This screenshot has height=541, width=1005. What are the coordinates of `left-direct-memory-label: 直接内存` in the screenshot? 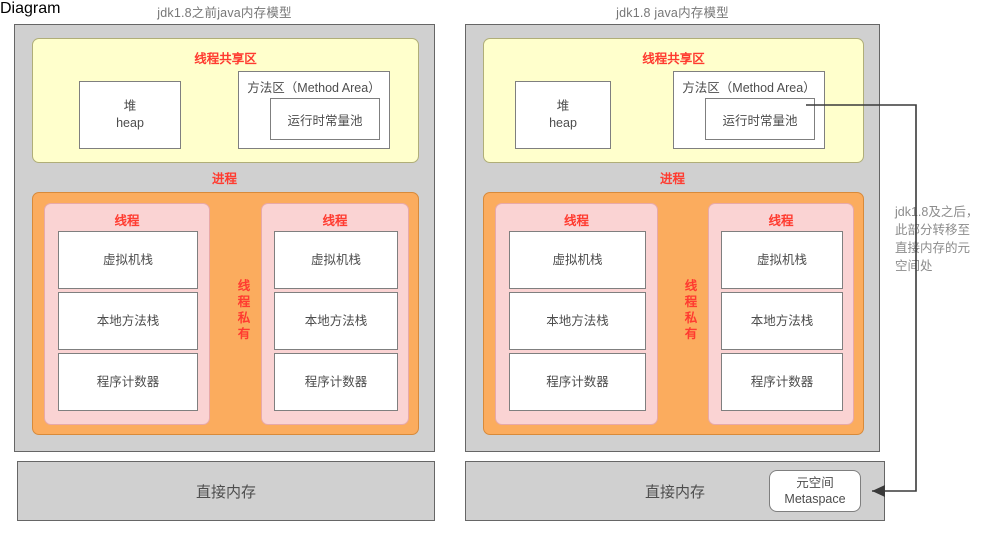 It's located at (225, 492).